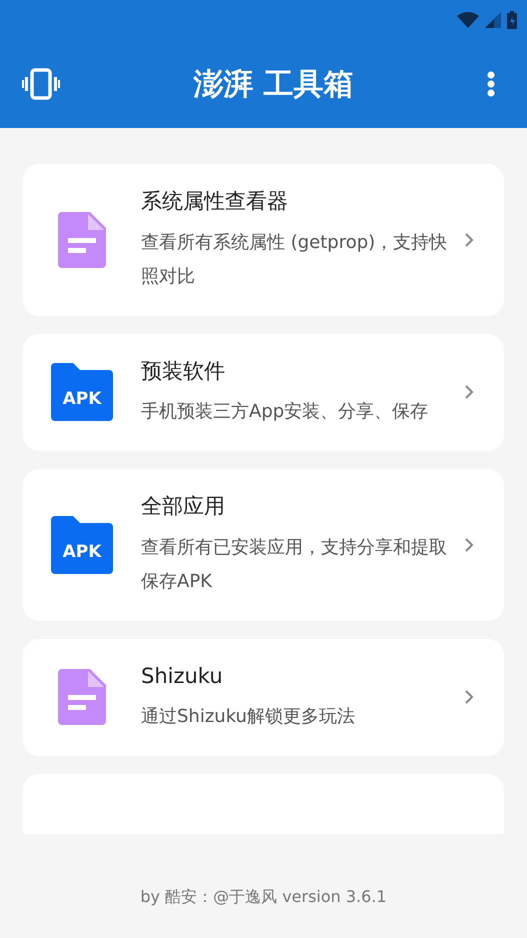  Describe the element at coordinates (183, 506) in the screenshot. I see `card-title: 全部应用` at that location.